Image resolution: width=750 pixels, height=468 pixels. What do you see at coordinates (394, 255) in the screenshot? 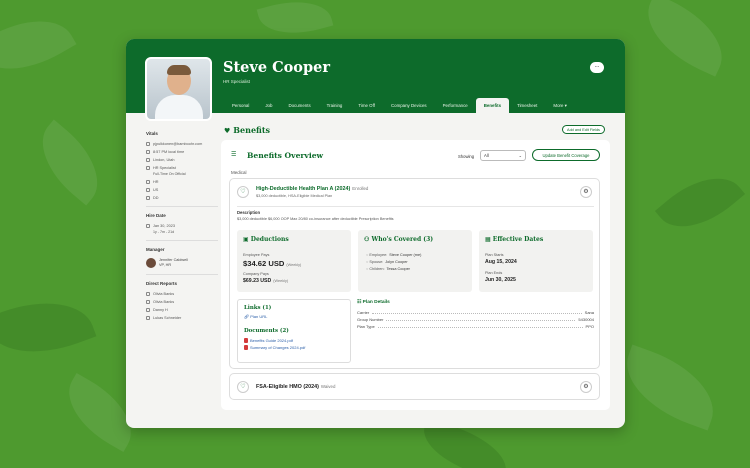
I see `covered-row: ◌ Employee: Steve Cooper (me)` at bounding box center [394, 255].